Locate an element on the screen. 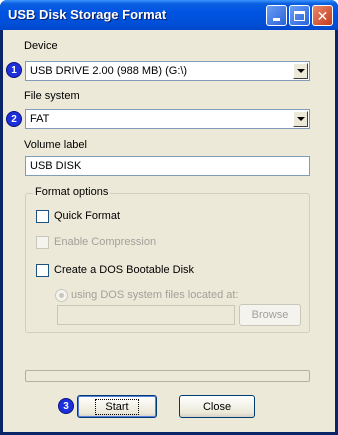 The width and height of the screenshot is (338, 435). volume-label-value: USB DISK is located at coordinates (56, 166).